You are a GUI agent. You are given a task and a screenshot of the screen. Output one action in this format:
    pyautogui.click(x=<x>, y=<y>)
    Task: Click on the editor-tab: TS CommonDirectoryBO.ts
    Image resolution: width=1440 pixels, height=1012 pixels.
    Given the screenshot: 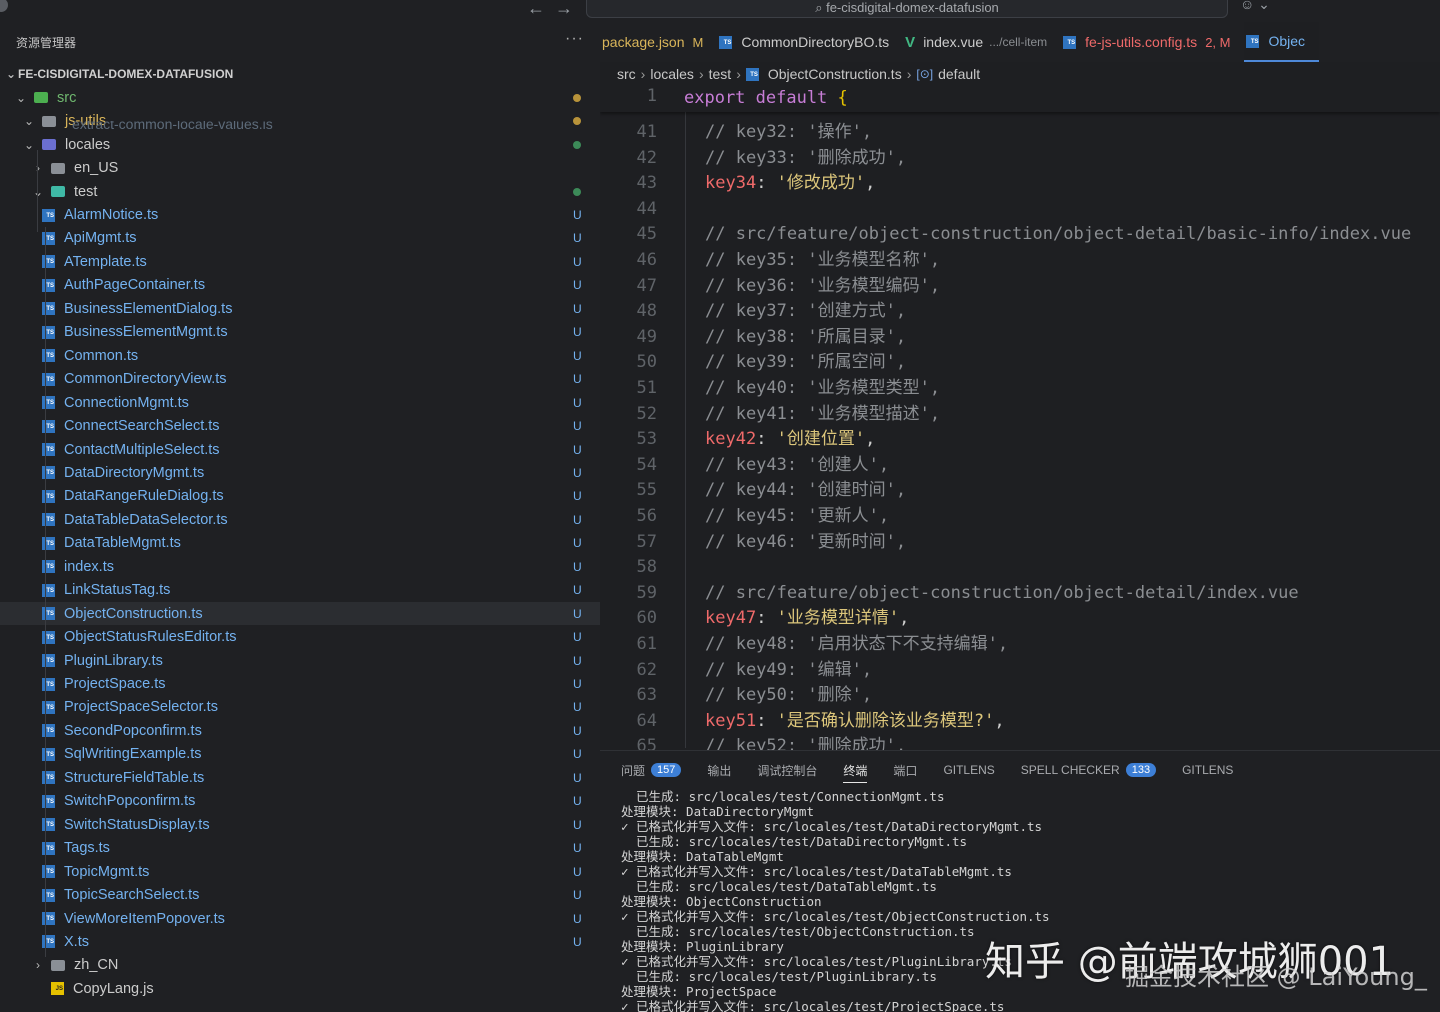 What is the action you would take?
    pyautogui.click(x=810, y=42)
    